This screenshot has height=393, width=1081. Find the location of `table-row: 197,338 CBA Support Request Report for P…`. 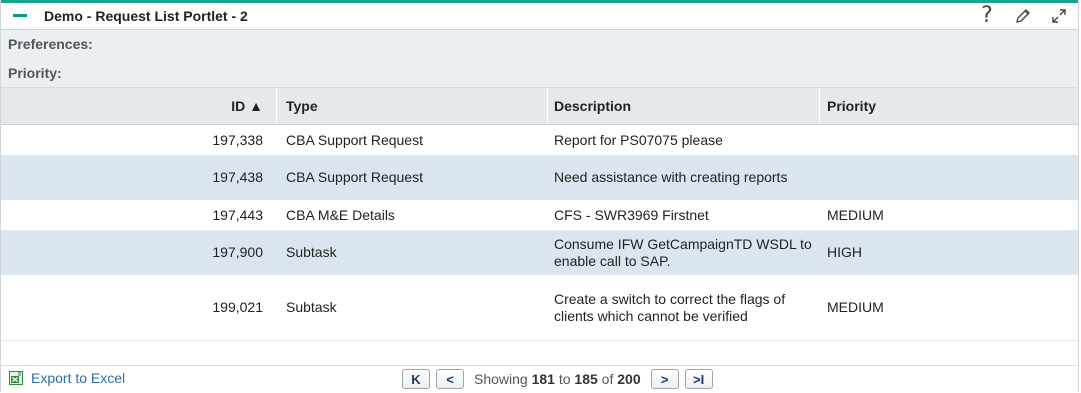

table-row: 197,338 CBA Support Request Report for P… is located at coordinates (539, 140).